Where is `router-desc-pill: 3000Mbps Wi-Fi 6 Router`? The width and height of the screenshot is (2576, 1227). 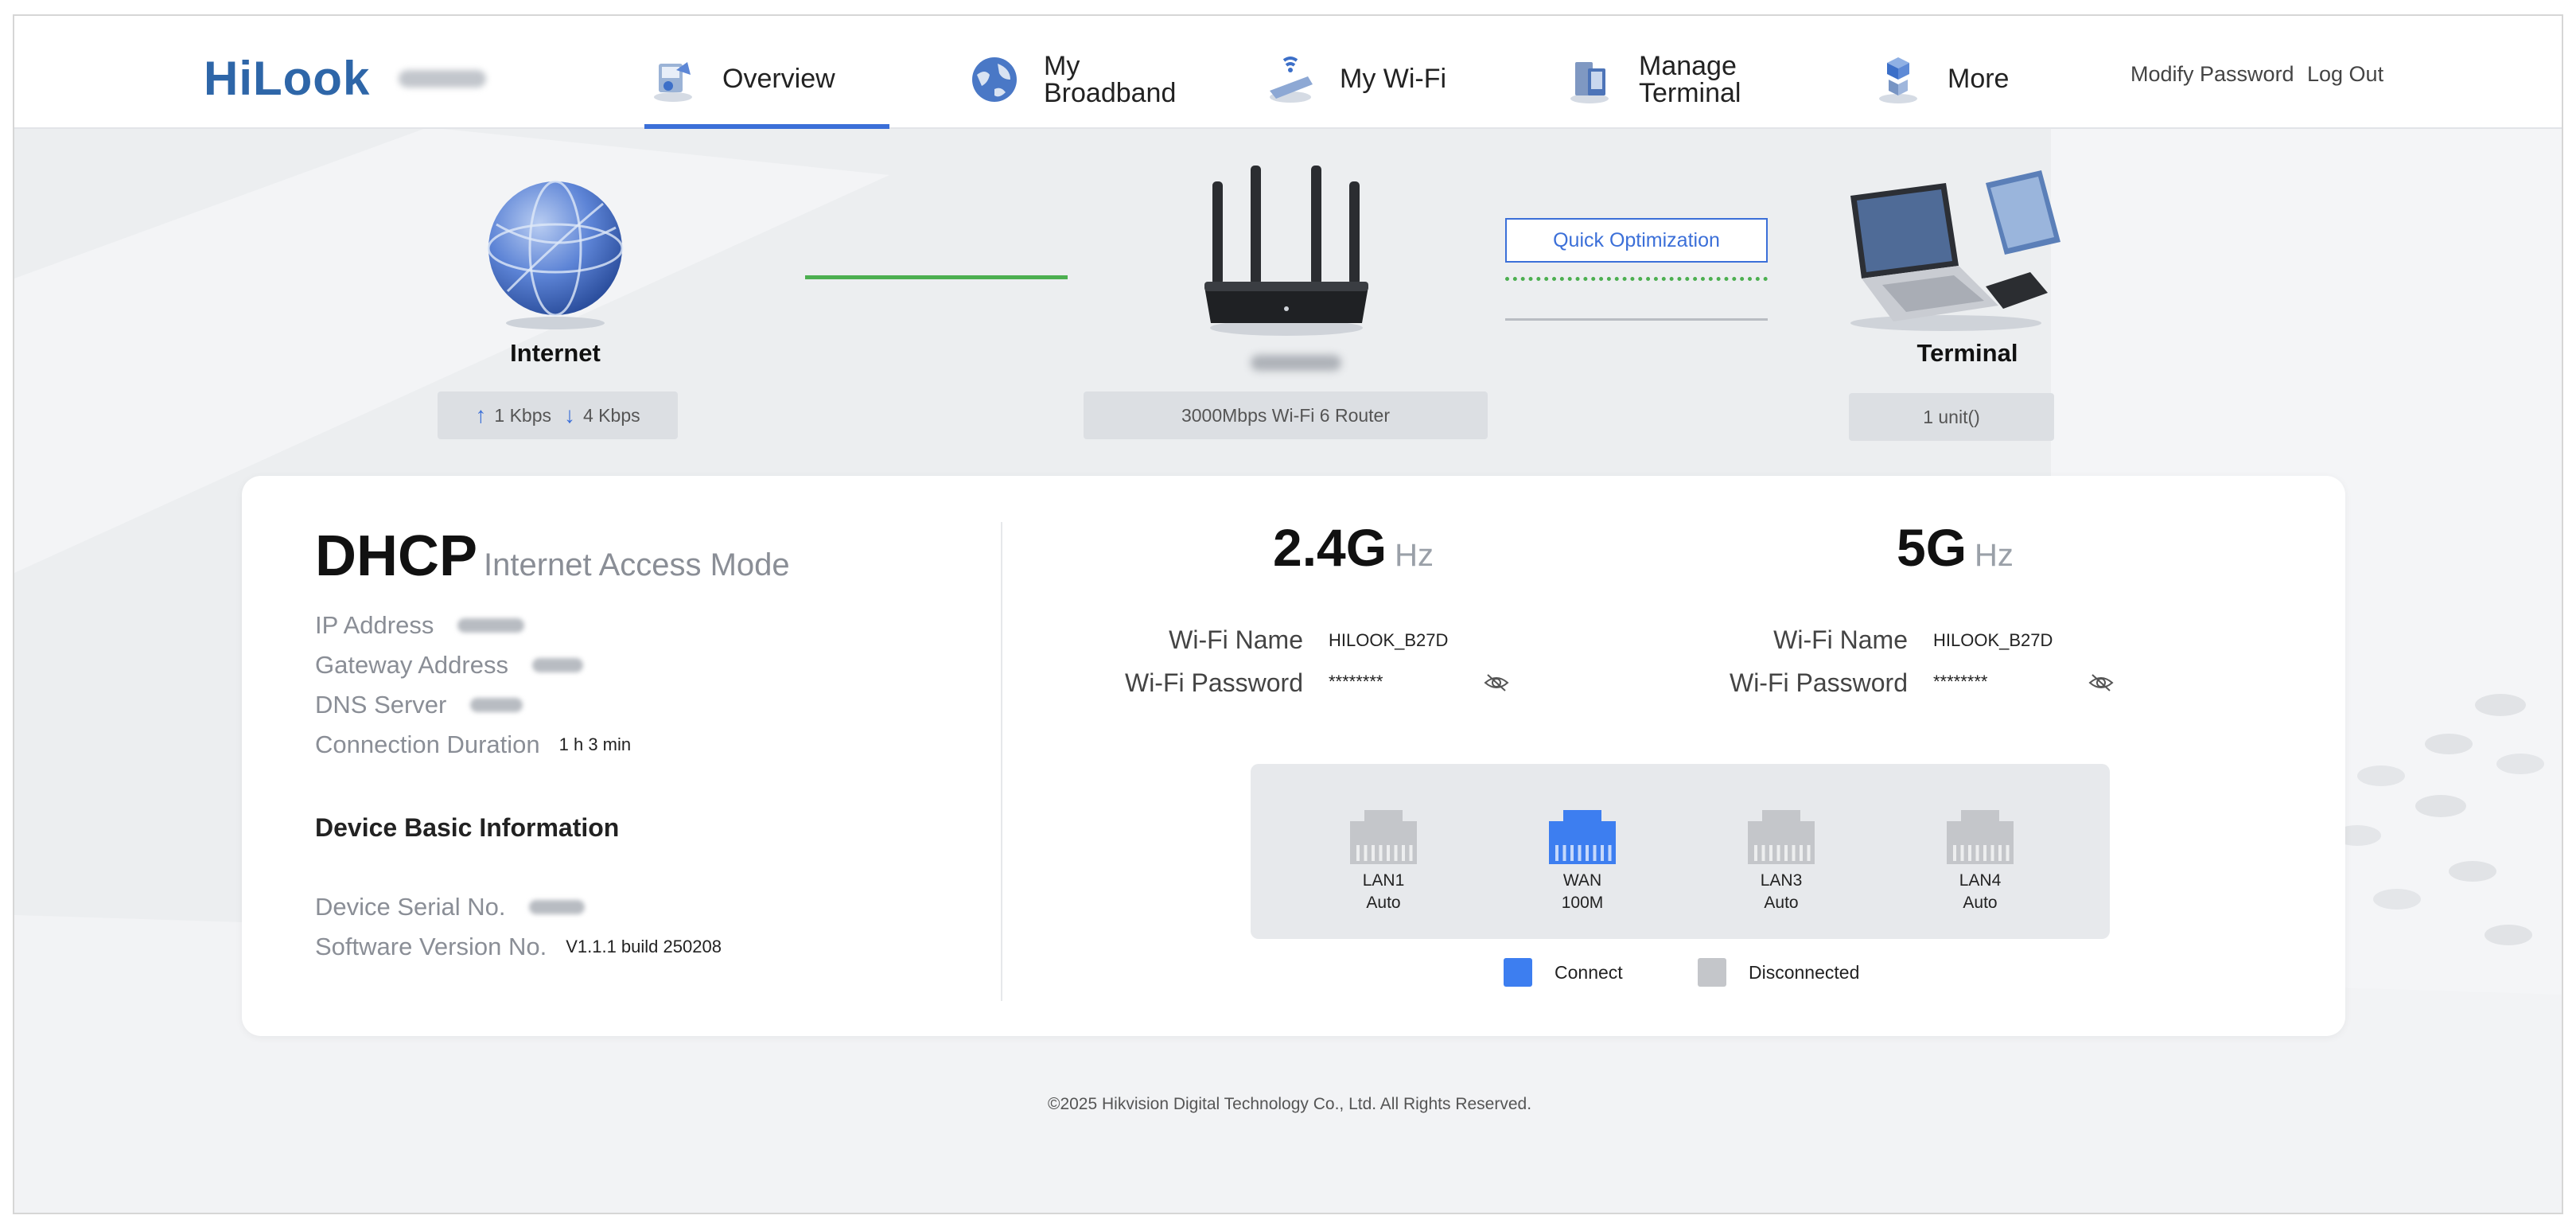 router-desc-pill: 3000Mbps Wi-Fi 6 Router is located at coordinates (1286, 415).